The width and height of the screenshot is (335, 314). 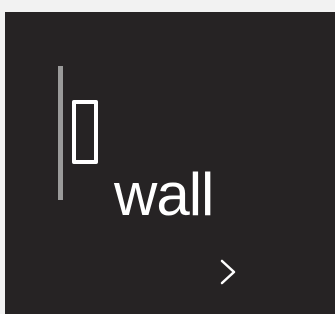 What do you see at coordinates (164, 194) in the screenshot?
I see `mode-label: wall` at bounding box center [164, 194].